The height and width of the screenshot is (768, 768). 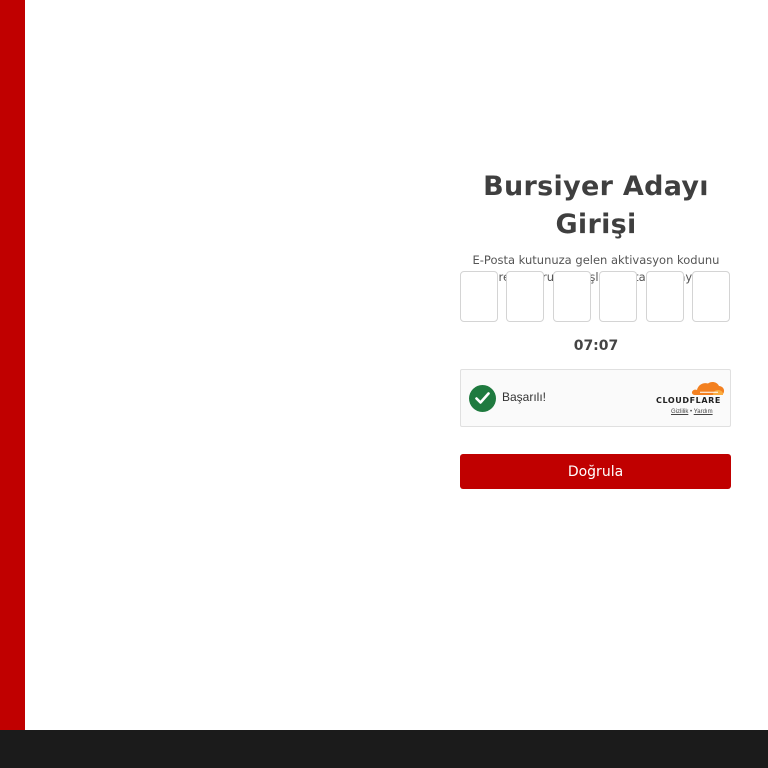 What do you see at coordinates (703, 412) in the screenshot?
I see `help-link: Yardım` at bounding box center [703, 412].